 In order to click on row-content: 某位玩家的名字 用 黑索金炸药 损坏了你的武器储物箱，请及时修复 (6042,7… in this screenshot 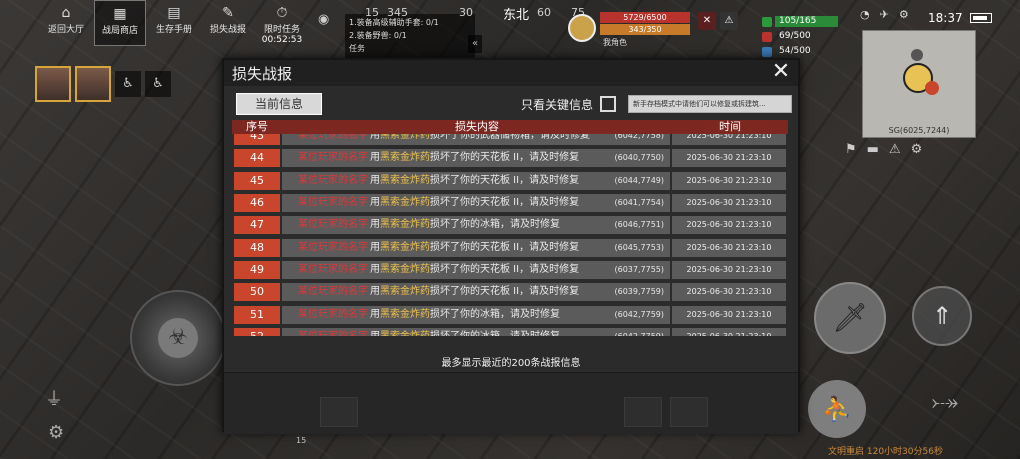, I will do `click(476, 140)`.